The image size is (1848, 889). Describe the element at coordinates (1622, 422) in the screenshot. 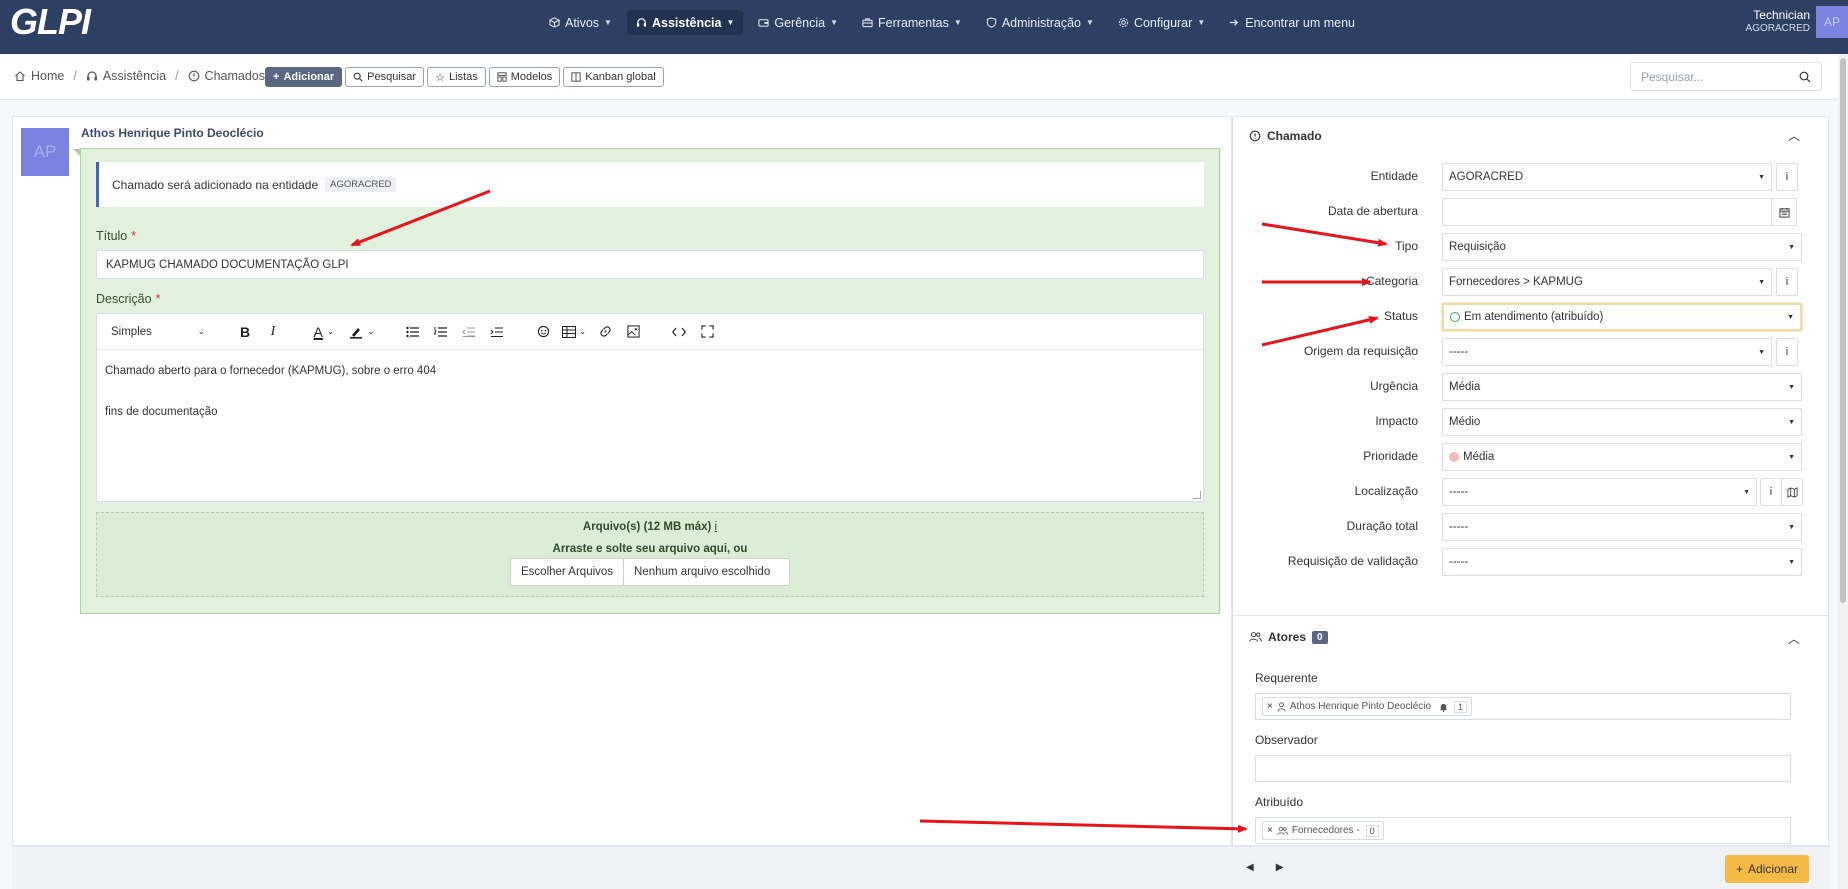

I see `impacto-select: Médio ▼` at that location.